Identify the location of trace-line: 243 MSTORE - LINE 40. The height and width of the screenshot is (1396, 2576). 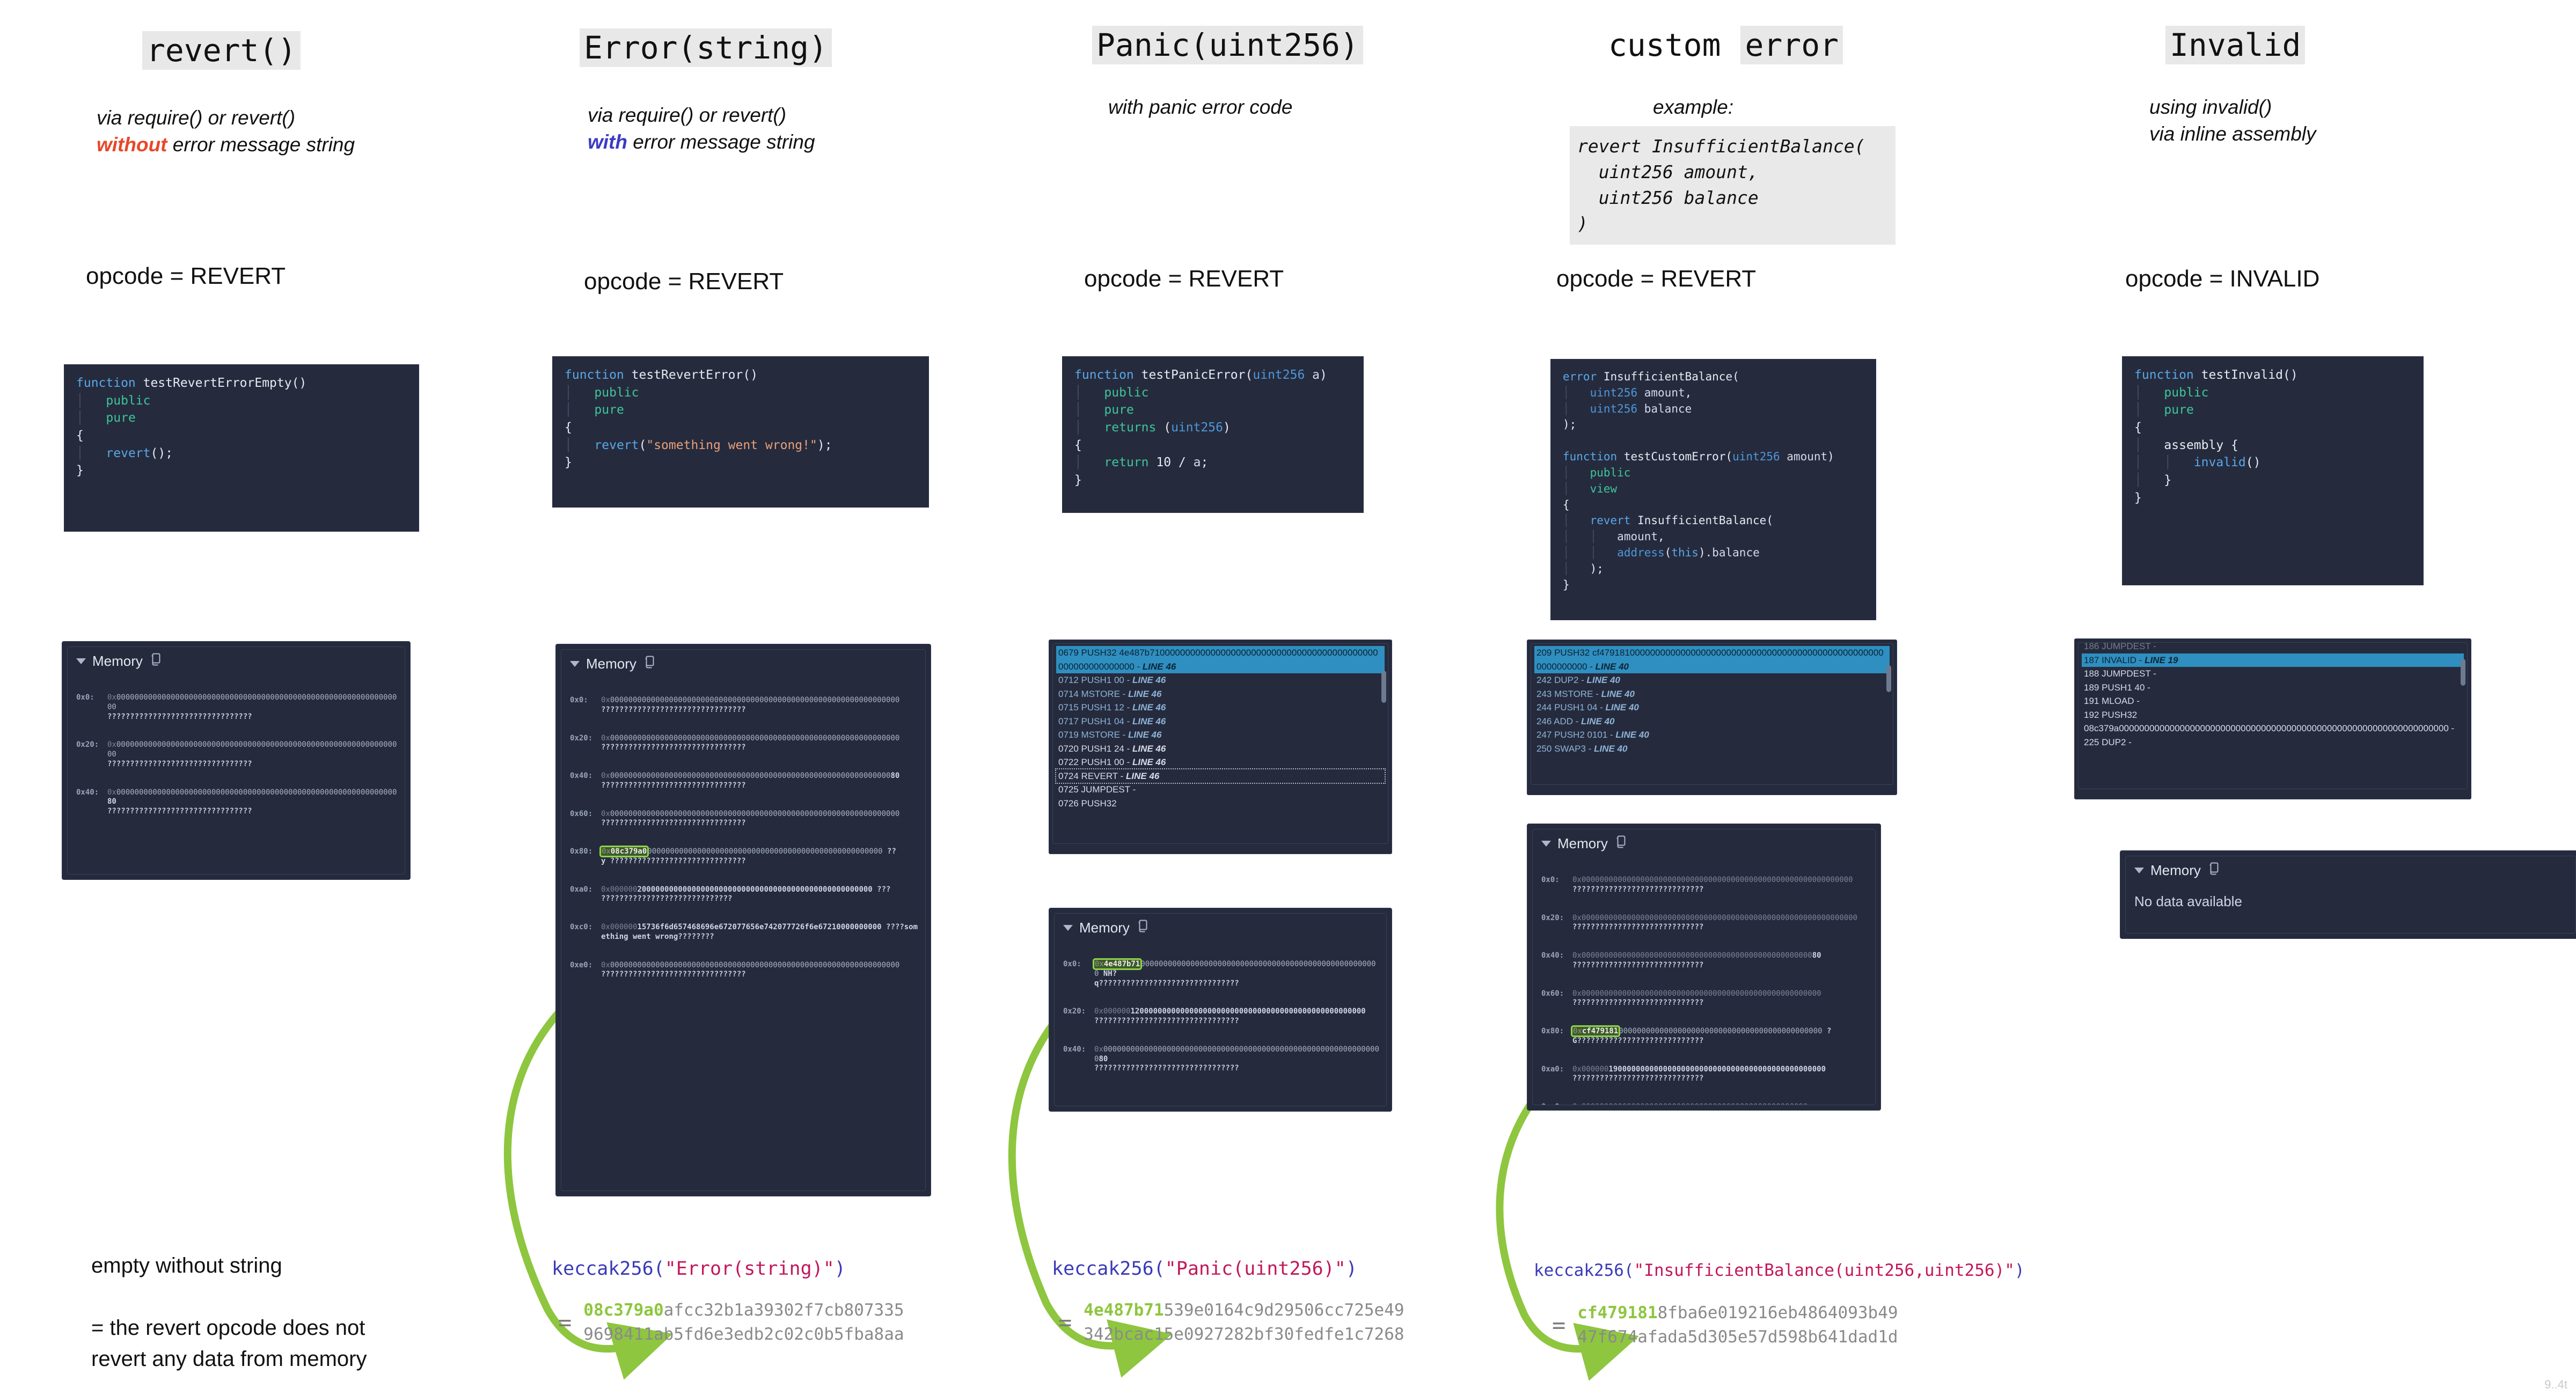
(1712, 694).